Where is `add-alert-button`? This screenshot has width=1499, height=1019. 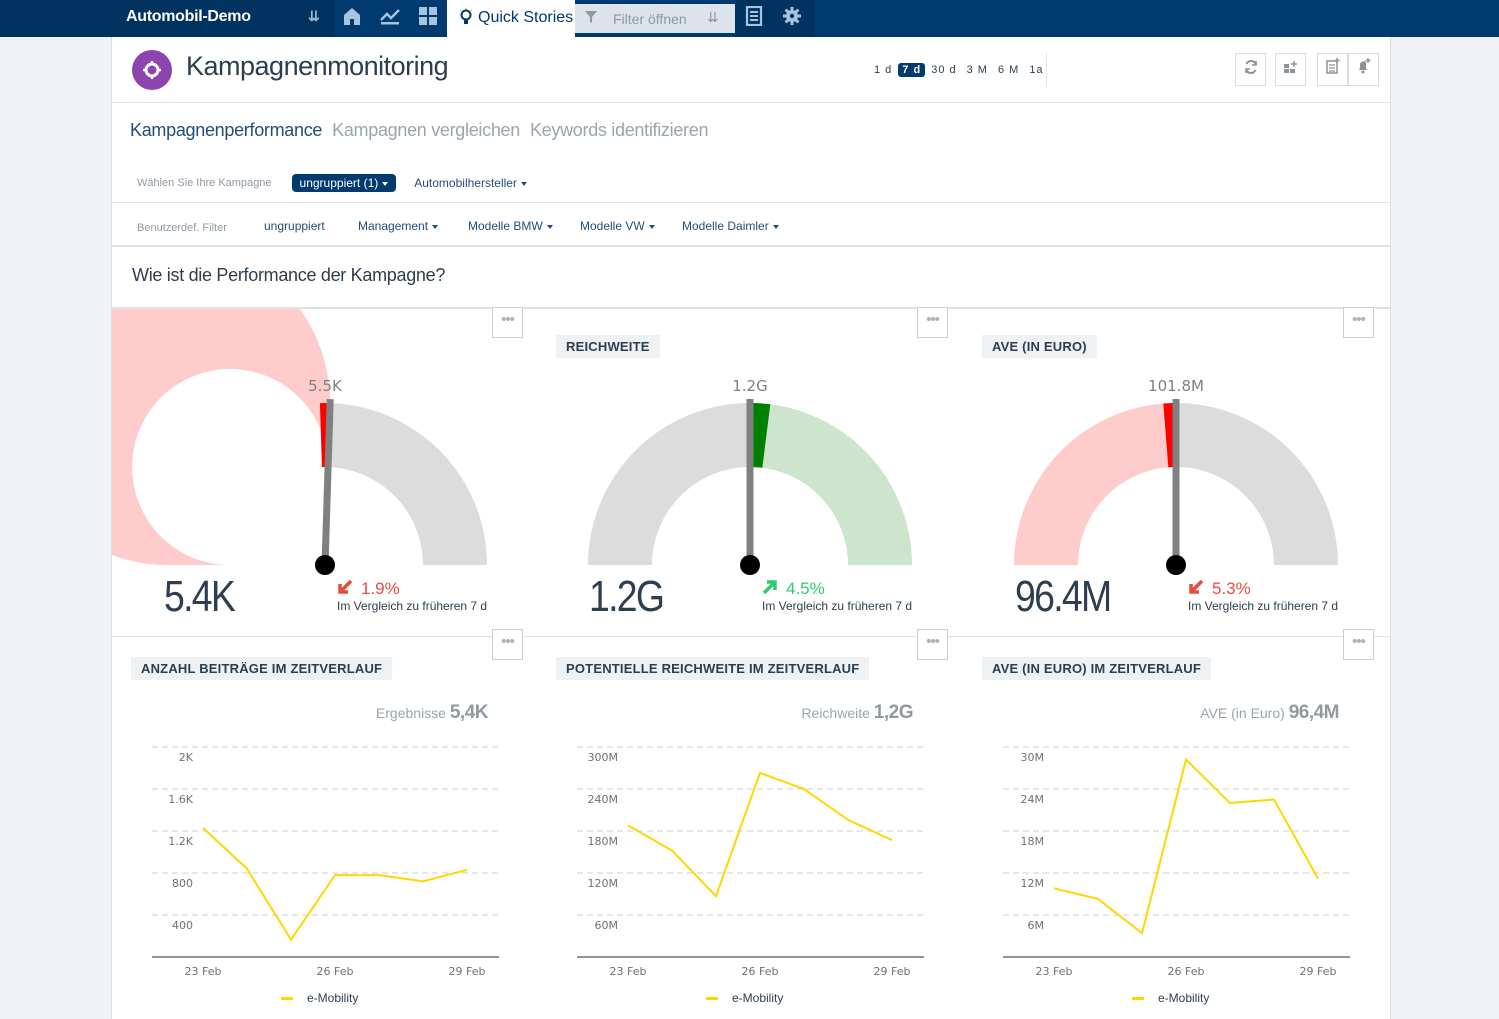 add-alert-button is located at coordinates (1363, 69).